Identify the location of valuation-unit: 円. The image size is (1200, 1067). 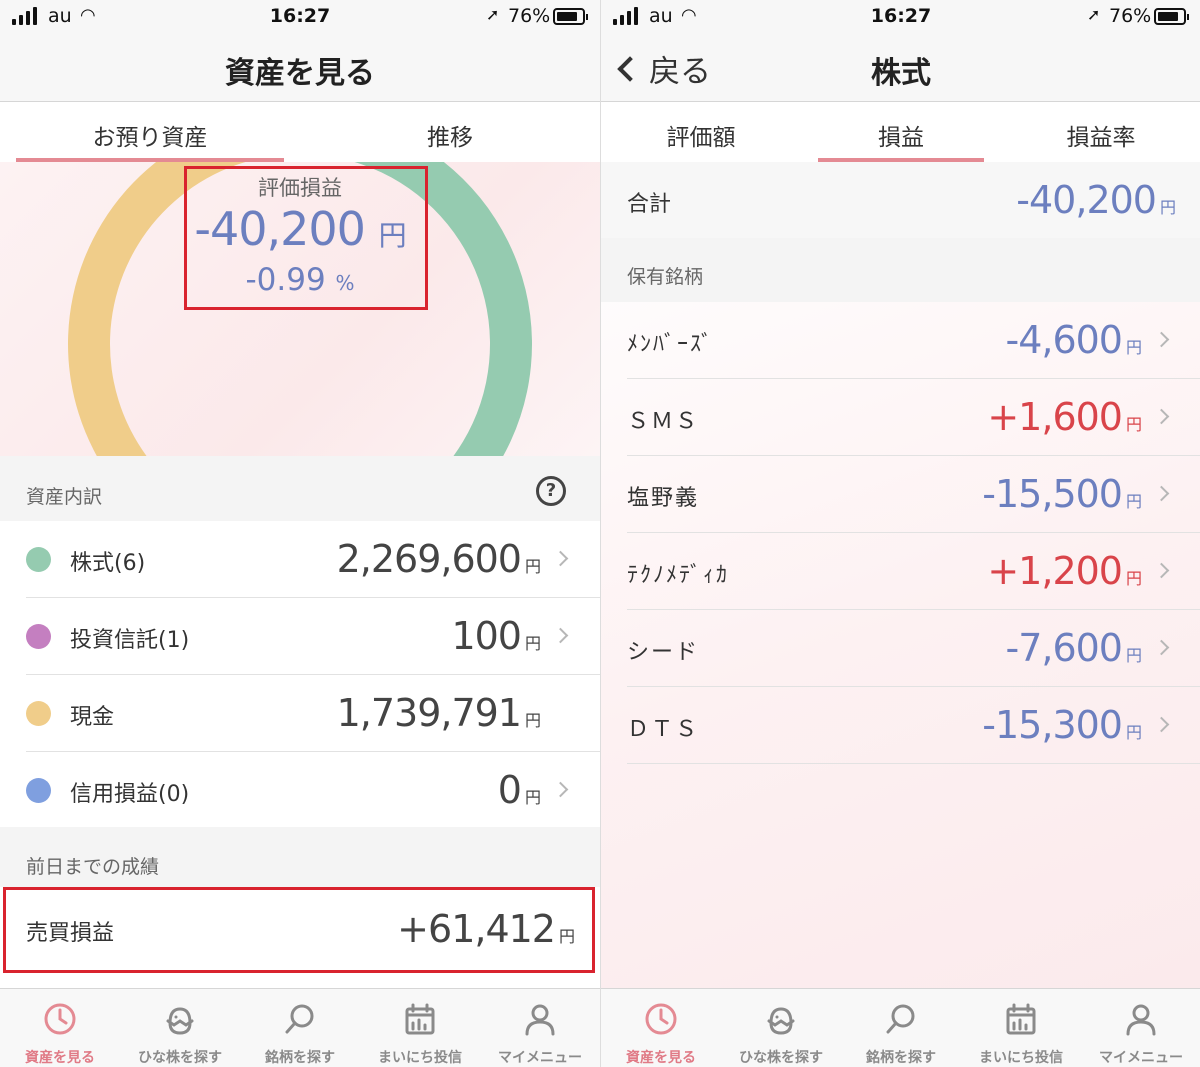
(392, 235).